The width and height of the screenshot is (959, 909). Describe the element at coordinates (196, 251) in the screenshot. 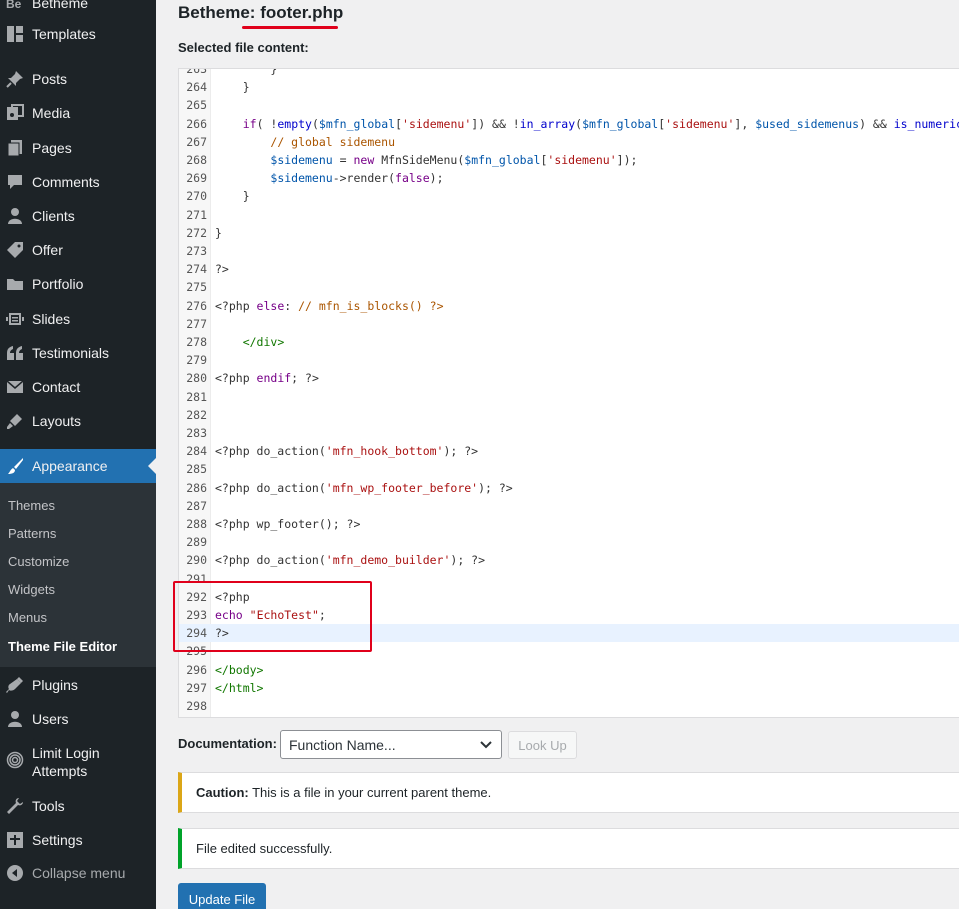

I see `line-number: 273` at that location.